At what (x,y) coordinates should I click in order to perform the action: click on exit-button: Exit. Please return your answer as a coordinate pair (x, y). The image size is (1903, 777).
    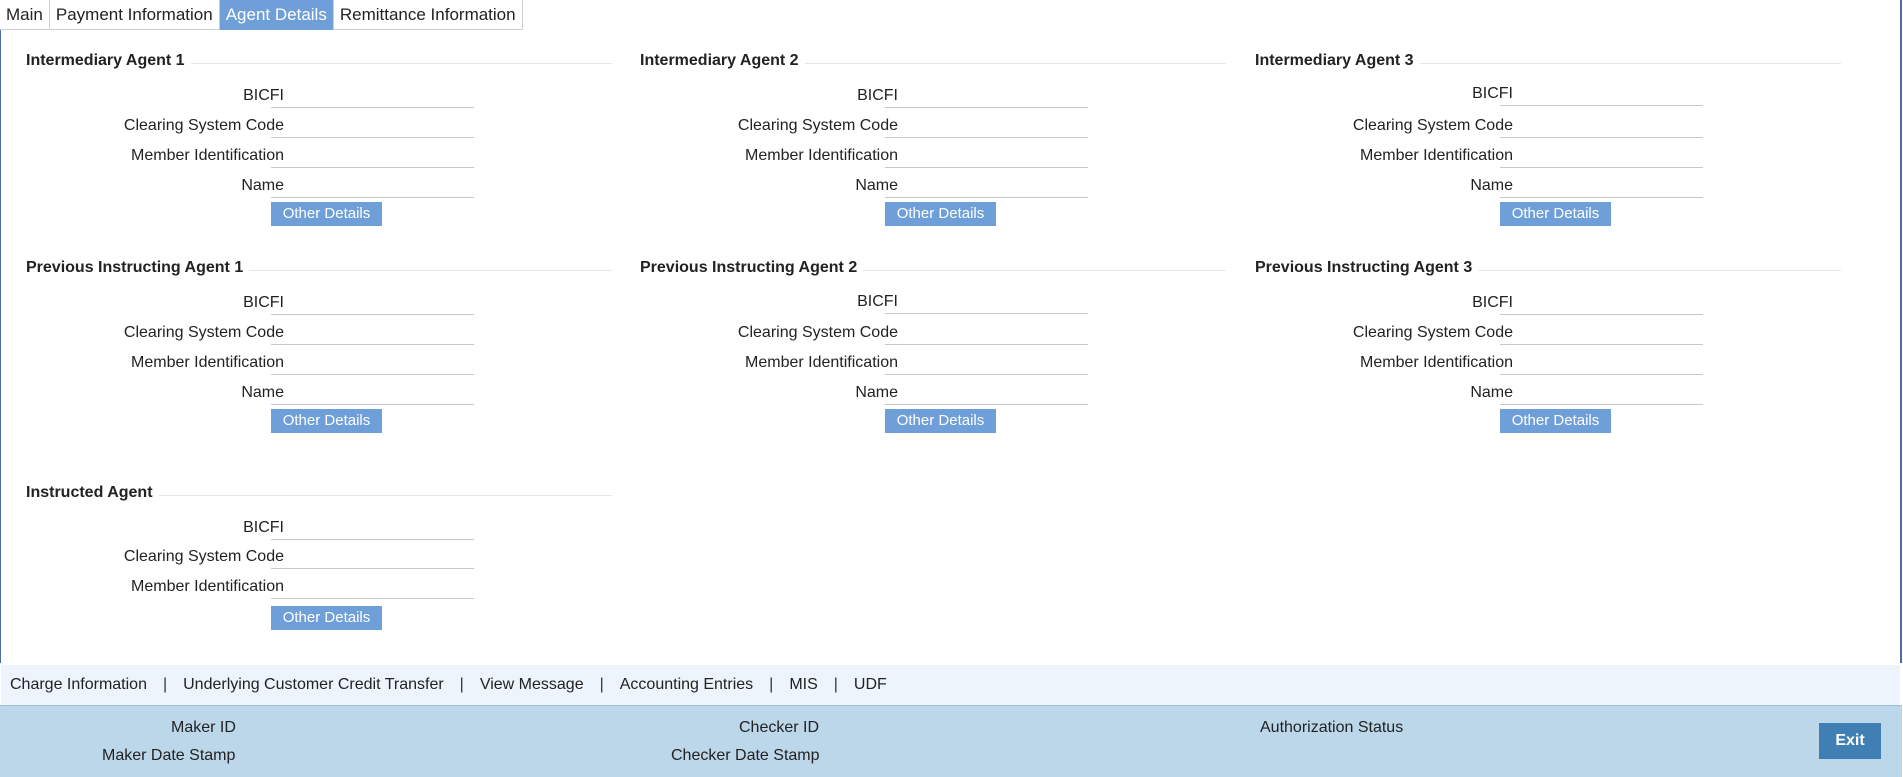
    Looking at the image, I should click on (1850, 741).